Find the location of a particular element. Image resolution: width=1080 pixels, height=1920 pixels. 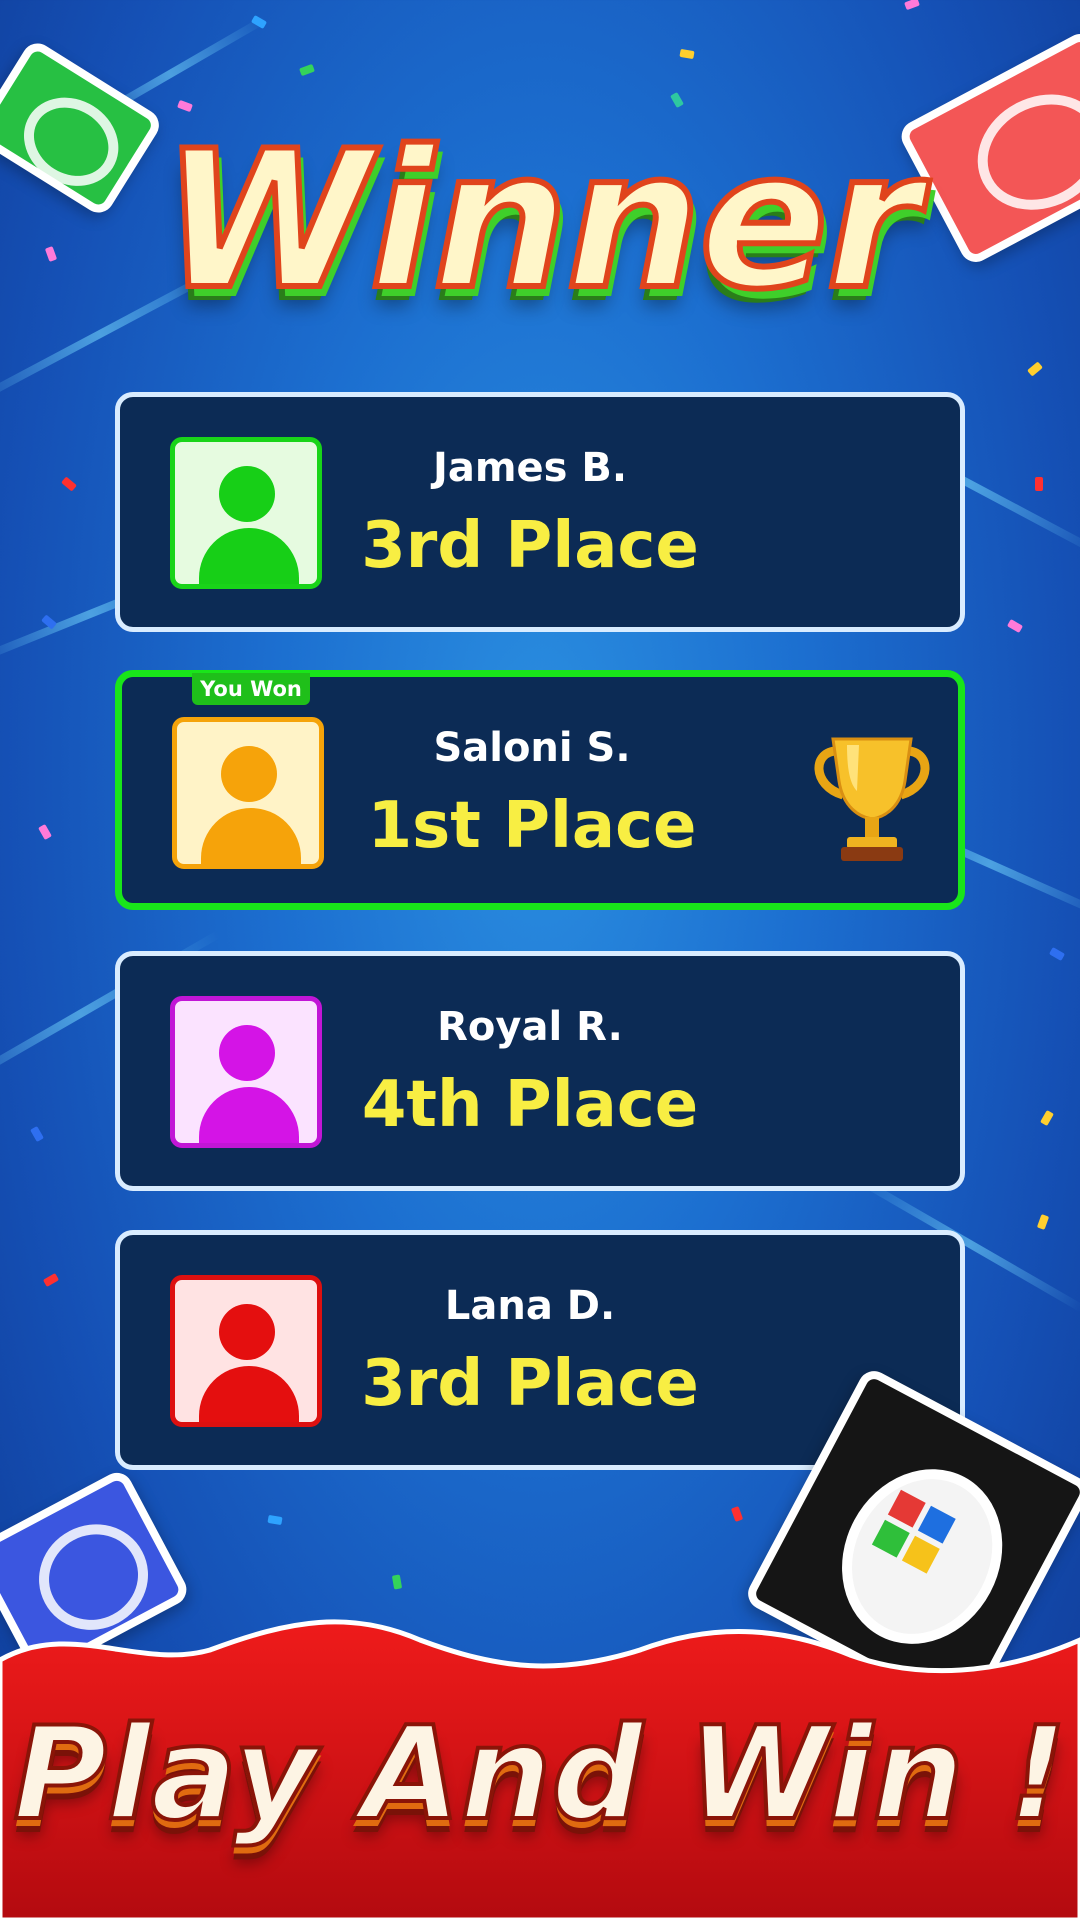

player-panel: James B. 3rd Place is located at coordinates (540, 512).